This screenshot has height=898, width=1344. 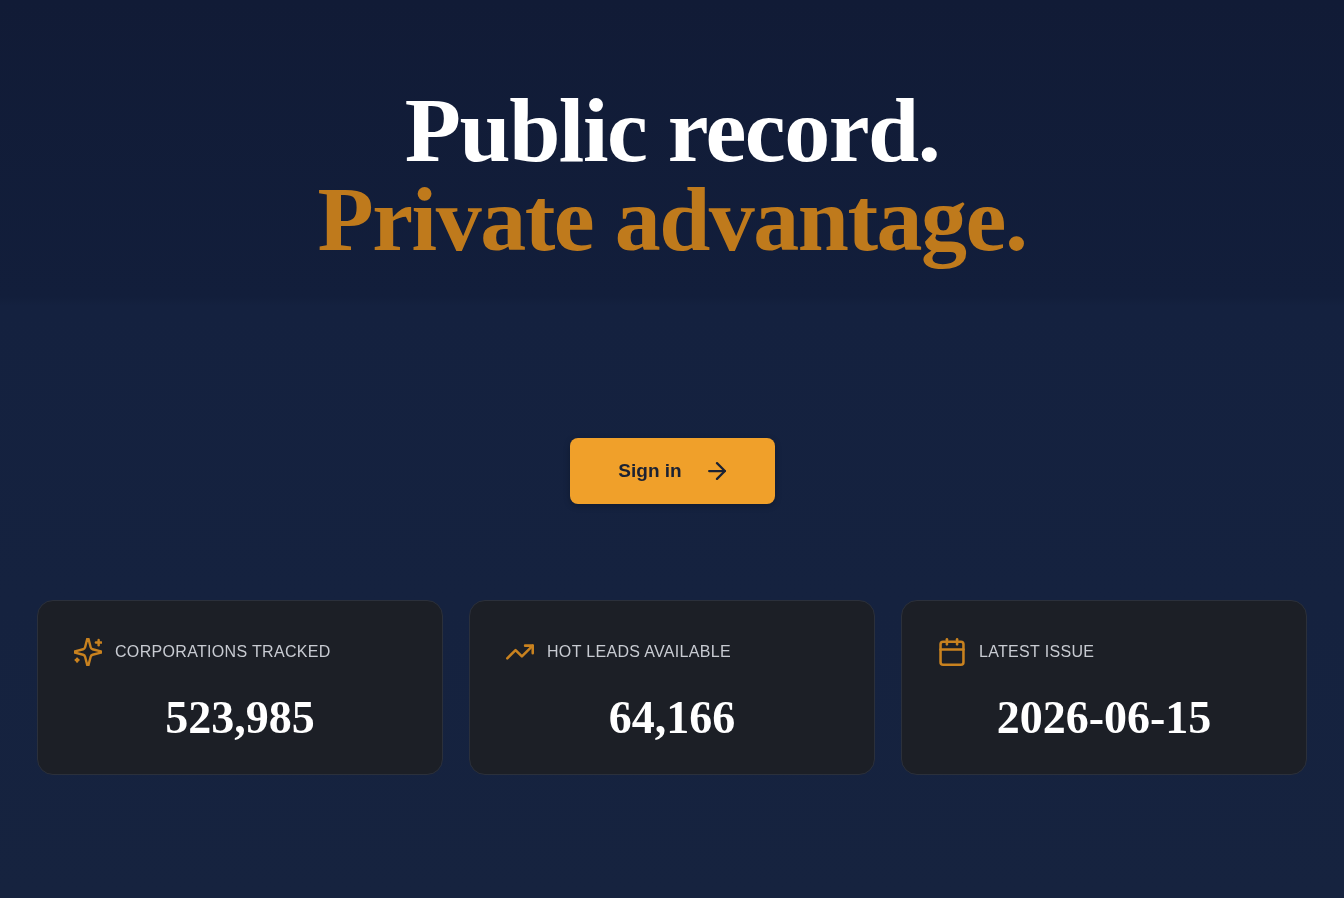 I want to click on calendar-icon, so click(x=952, y=652).